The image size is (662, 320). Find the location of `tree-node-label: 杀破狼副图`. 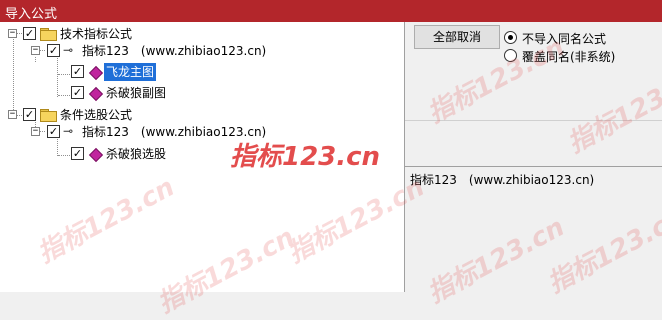

tree-node-label: 杀破狼副图 is located at coordinates (136, 93).